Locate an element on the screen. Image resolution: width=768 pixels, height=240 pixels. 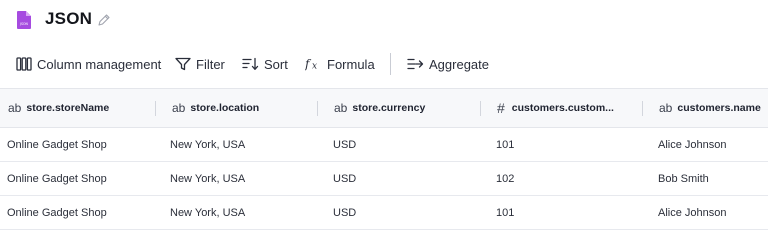
svg-text: JSON is located at coordinates (23, 24).